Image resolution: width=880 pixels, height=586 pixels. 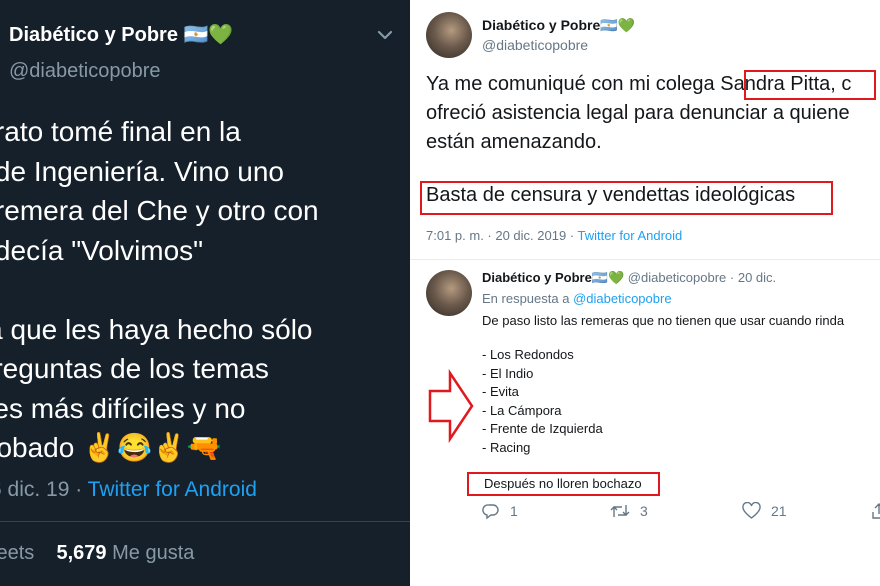 I want to click on like-icon, so click(x=751, y=511).